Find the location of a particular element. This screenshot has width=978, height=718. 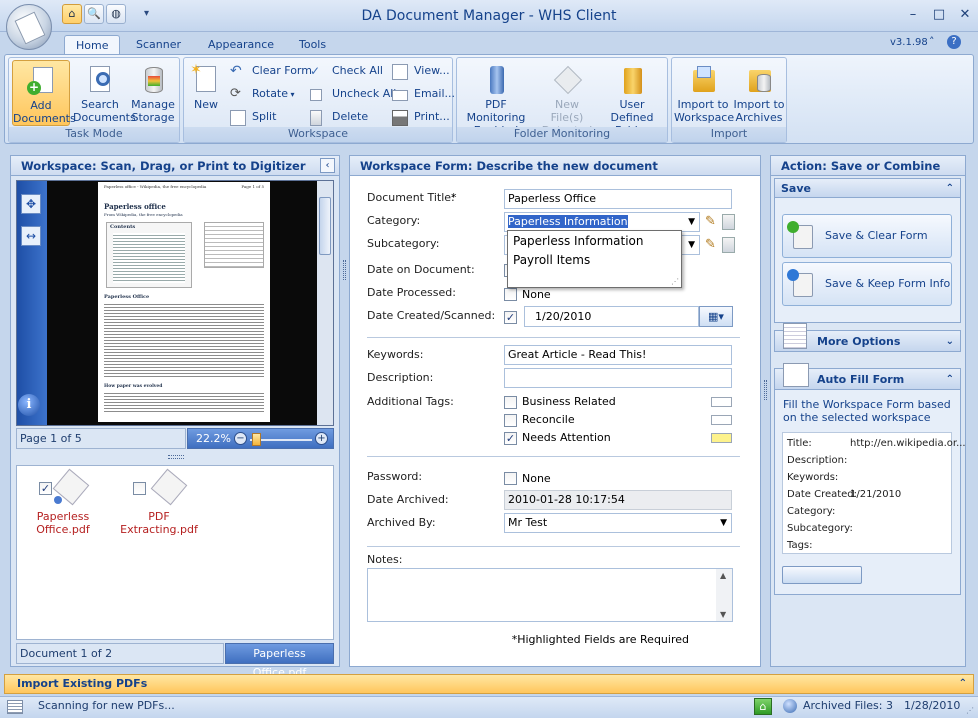

divider is located at coordinates (553, 456).